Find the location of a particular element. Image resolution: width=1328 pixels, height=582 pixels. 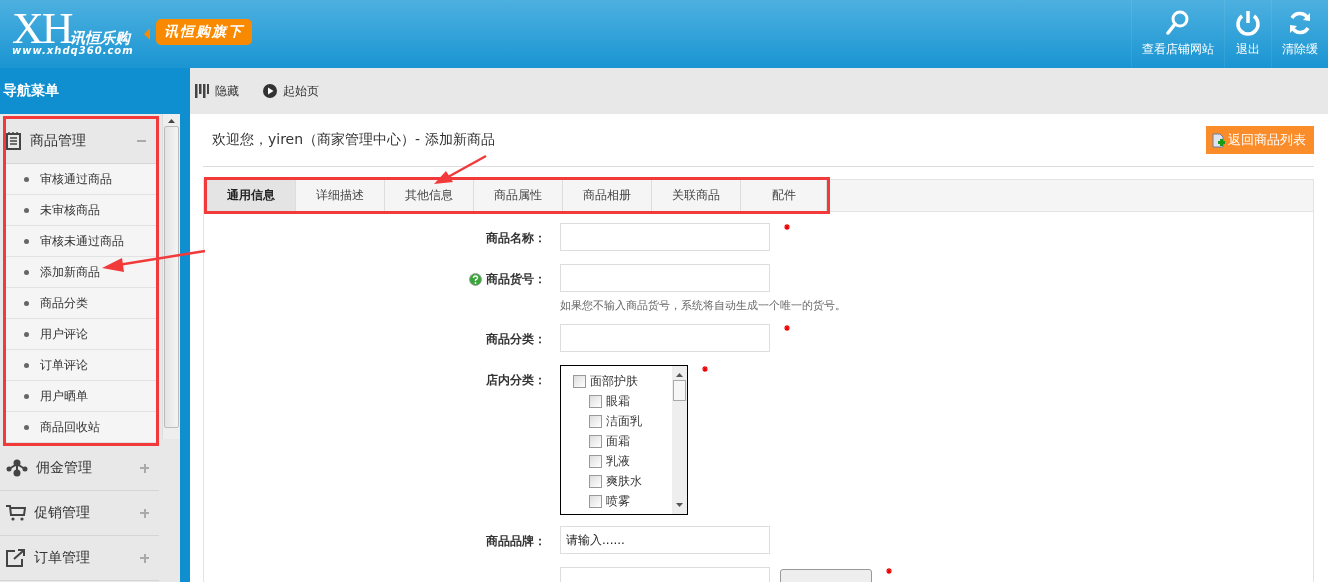

external-link-icon is located at coordinates (16, 558).